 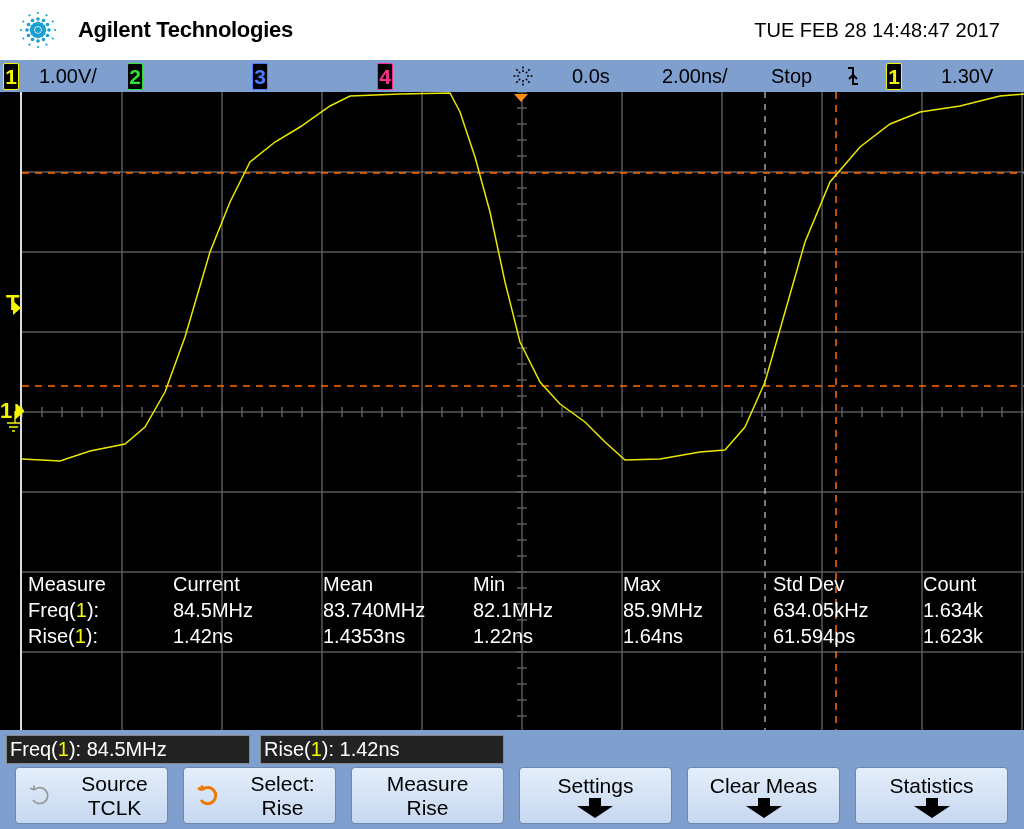 I want to click on measurement-value: 1.4353ns, so click(x=364, y=636).